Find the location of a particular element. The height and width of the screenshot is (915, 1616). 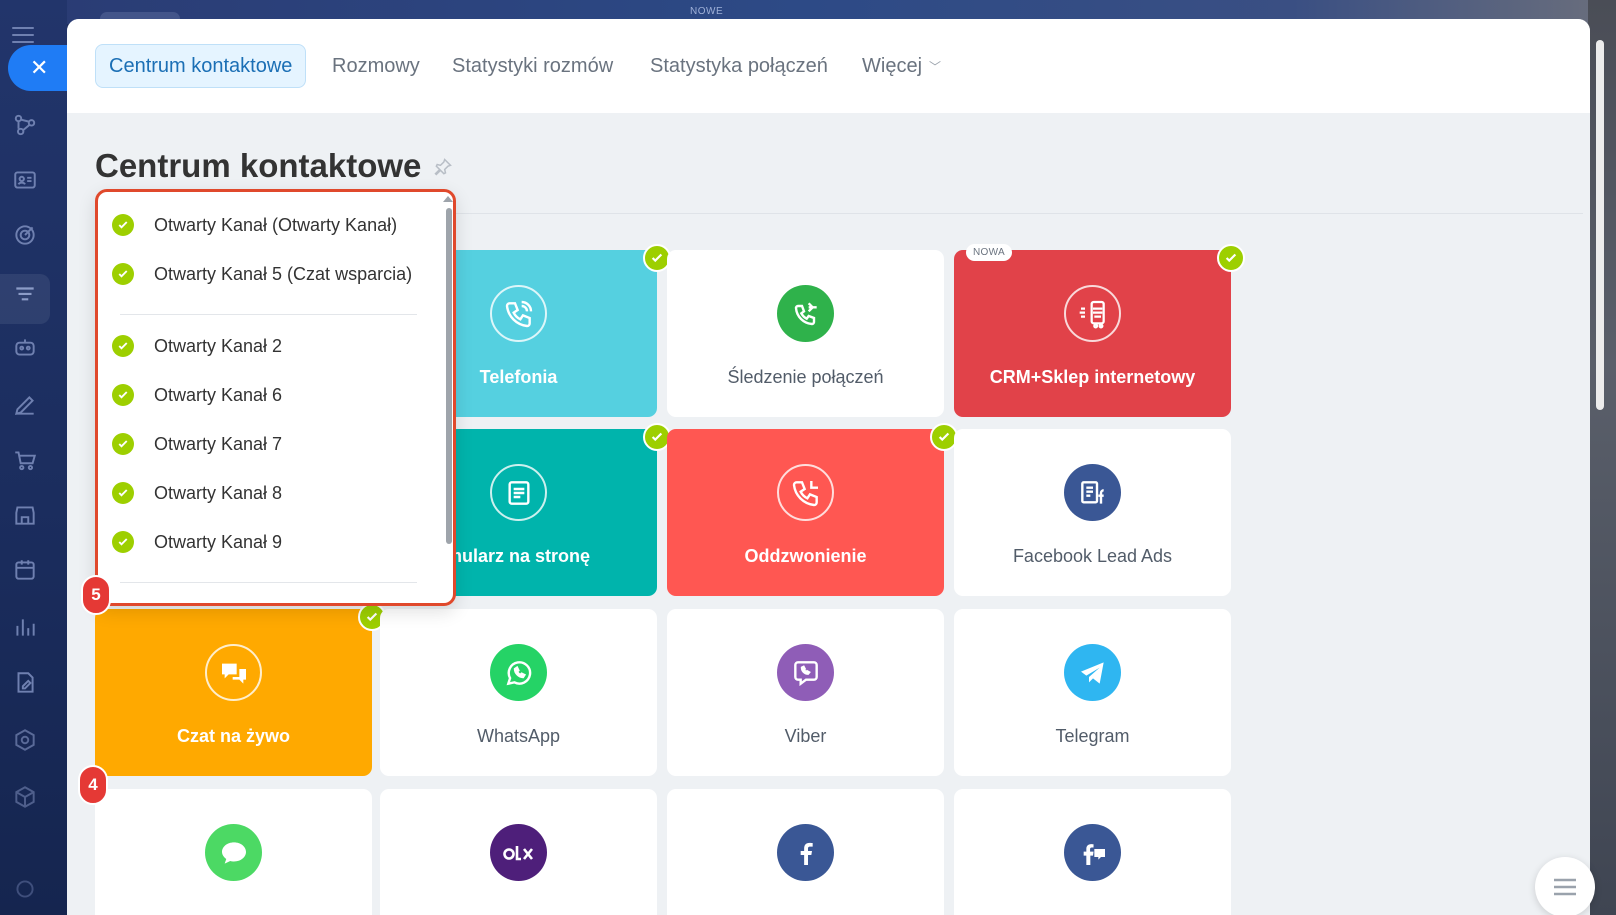

tab-conversations: Rozmowy is located at coordinates (376, 66).